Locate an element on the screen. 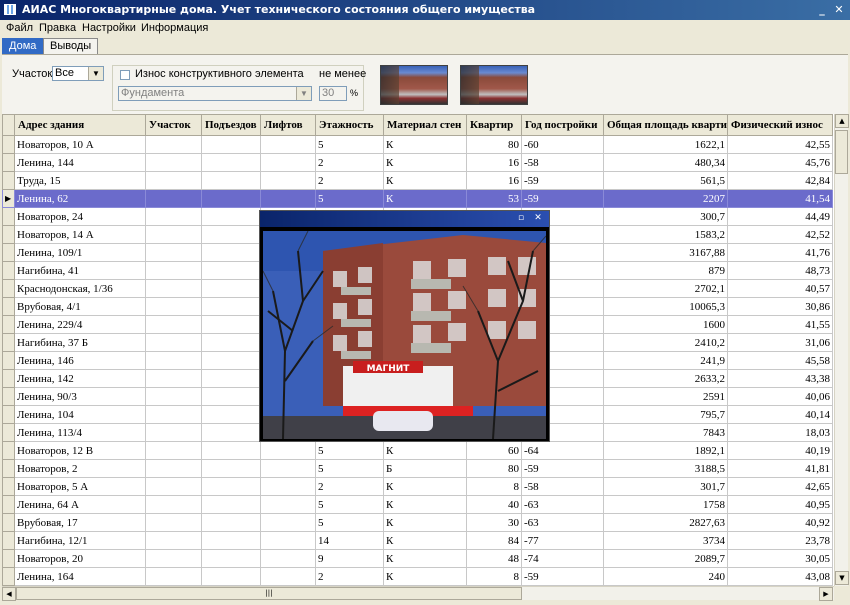 The width and height of the screenshot is (850, 605). cell-year: -60 is located at coordinates (562, 144).